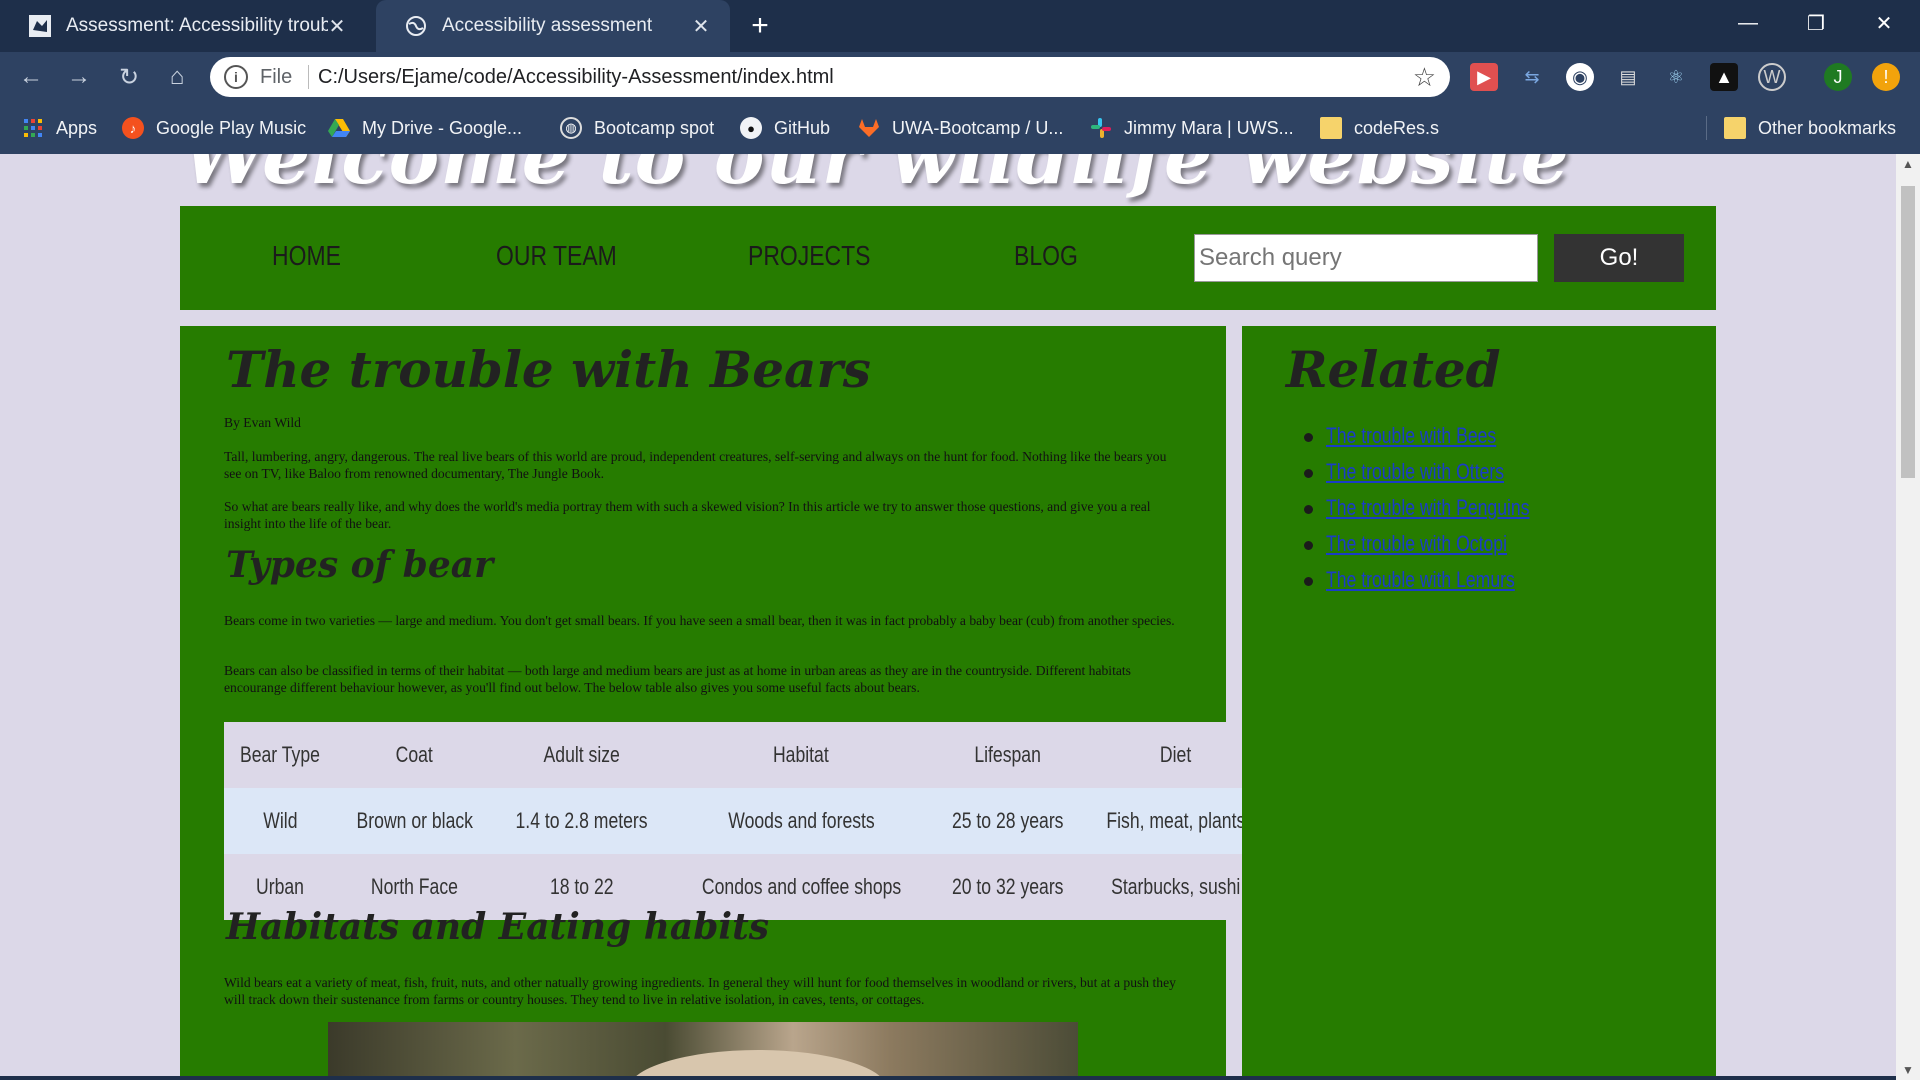 The height and width of the screenshot is (1080, 1920). I want to click on table-cell: 1.4 to 2.8 meters, so click(581, 820).